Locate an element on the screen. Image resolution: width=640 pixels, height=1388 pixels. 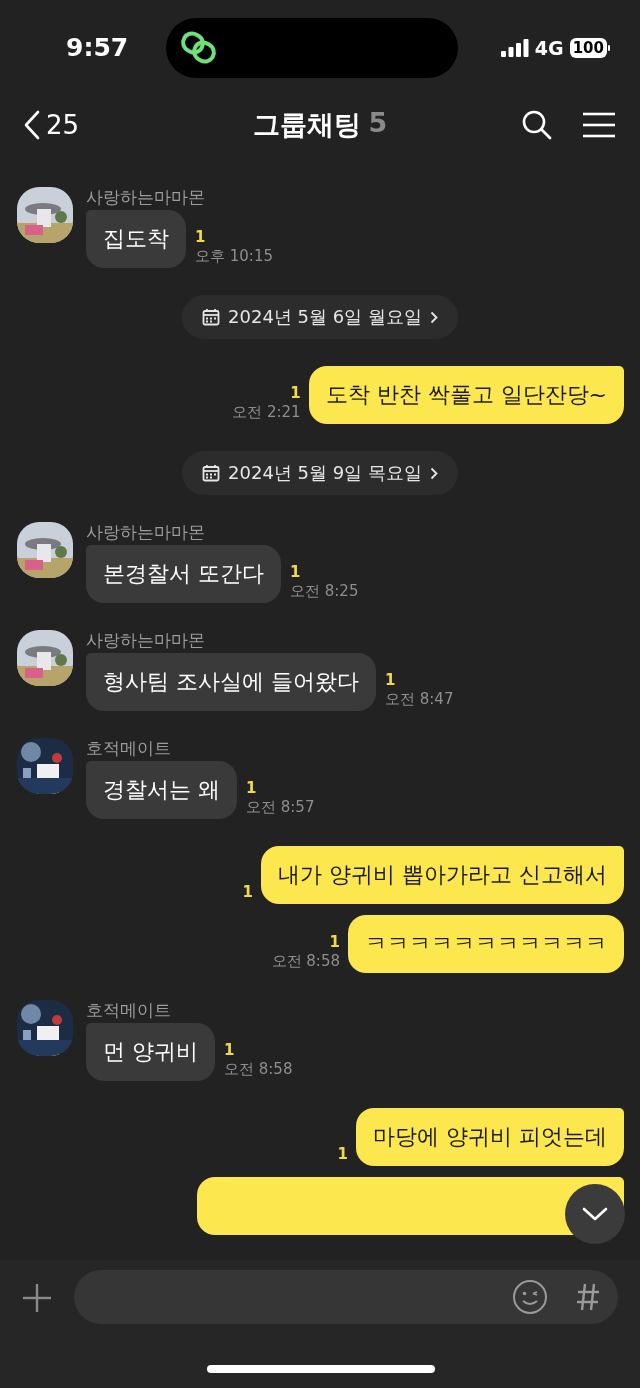
network-label: 4G is located at coordinates (549, 47).